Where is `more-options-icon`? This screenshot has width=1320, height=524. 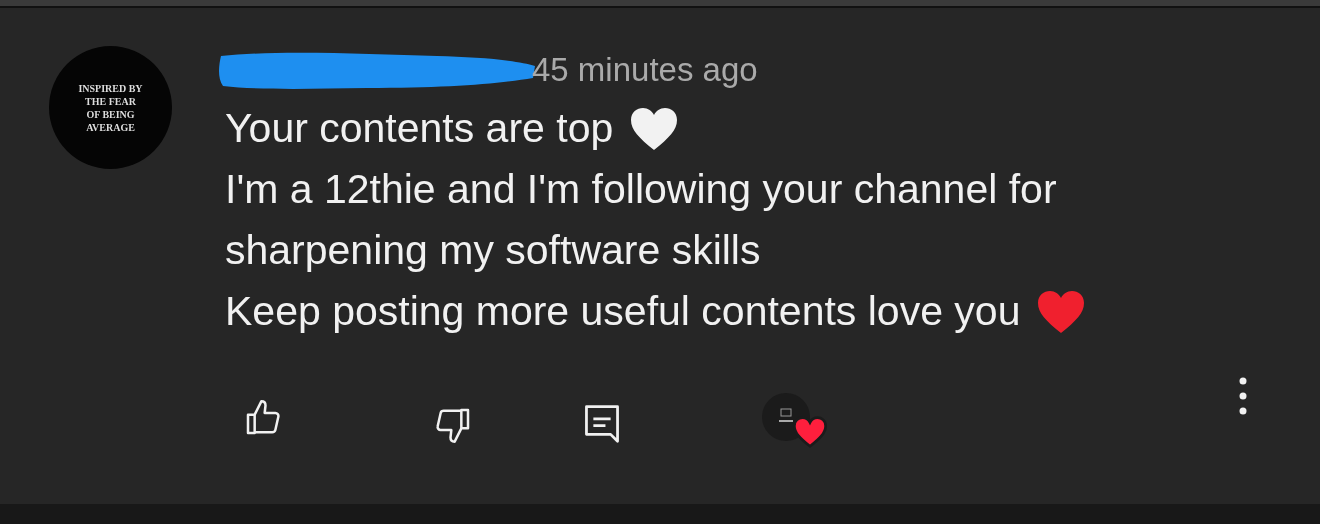
more-options-icon is located at coordinates (1243, 396).